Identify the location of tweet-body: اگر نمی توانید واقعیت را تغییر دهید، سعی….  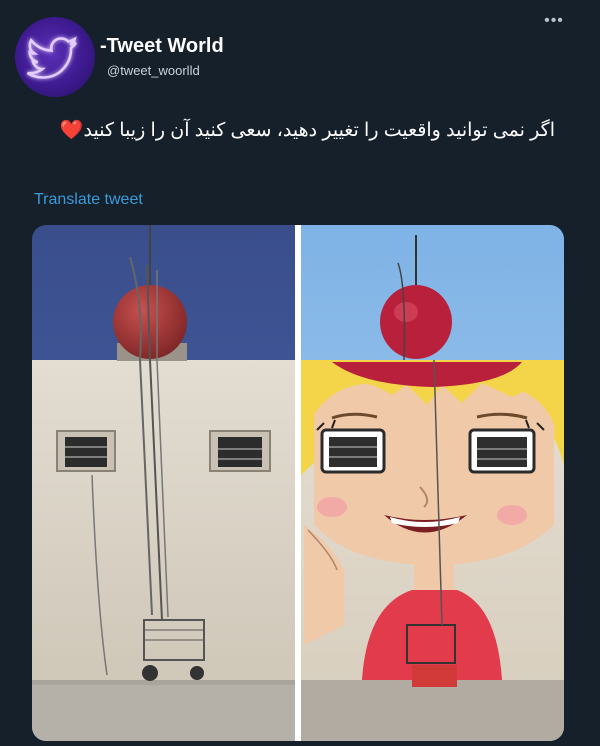
(319, 130).